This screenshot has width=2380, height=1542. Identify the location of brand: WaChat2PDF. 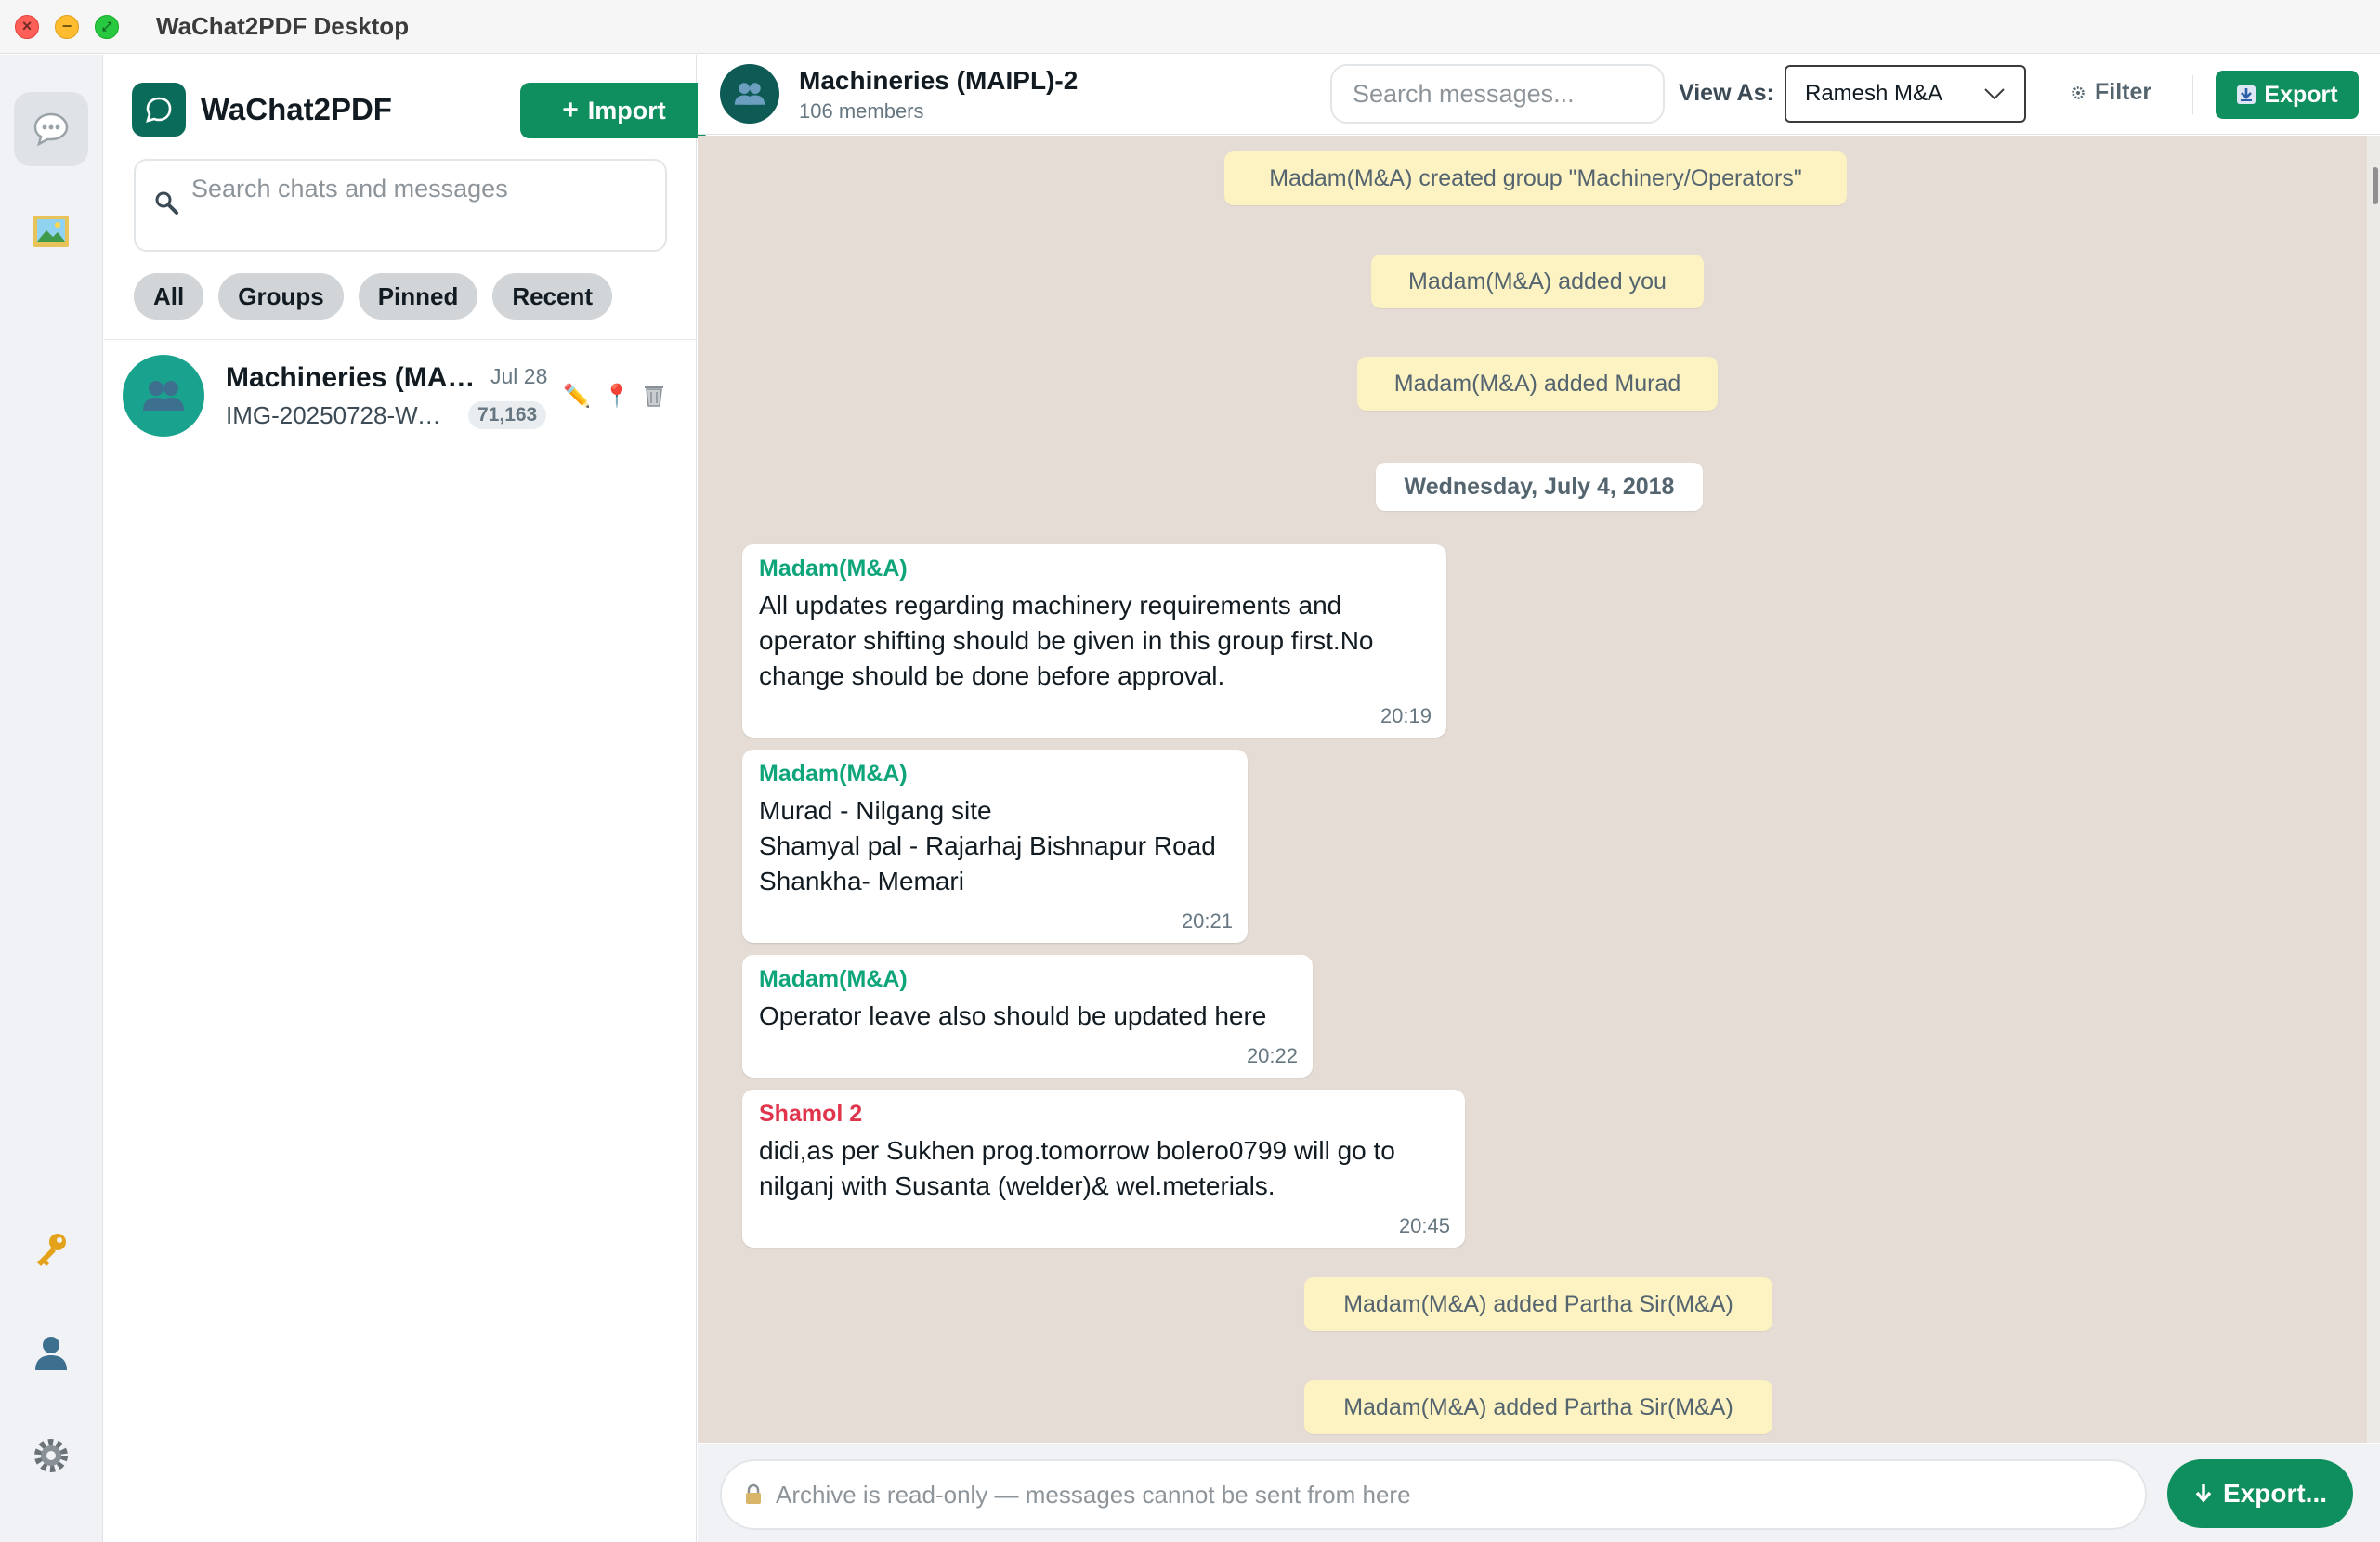
(262, 110).